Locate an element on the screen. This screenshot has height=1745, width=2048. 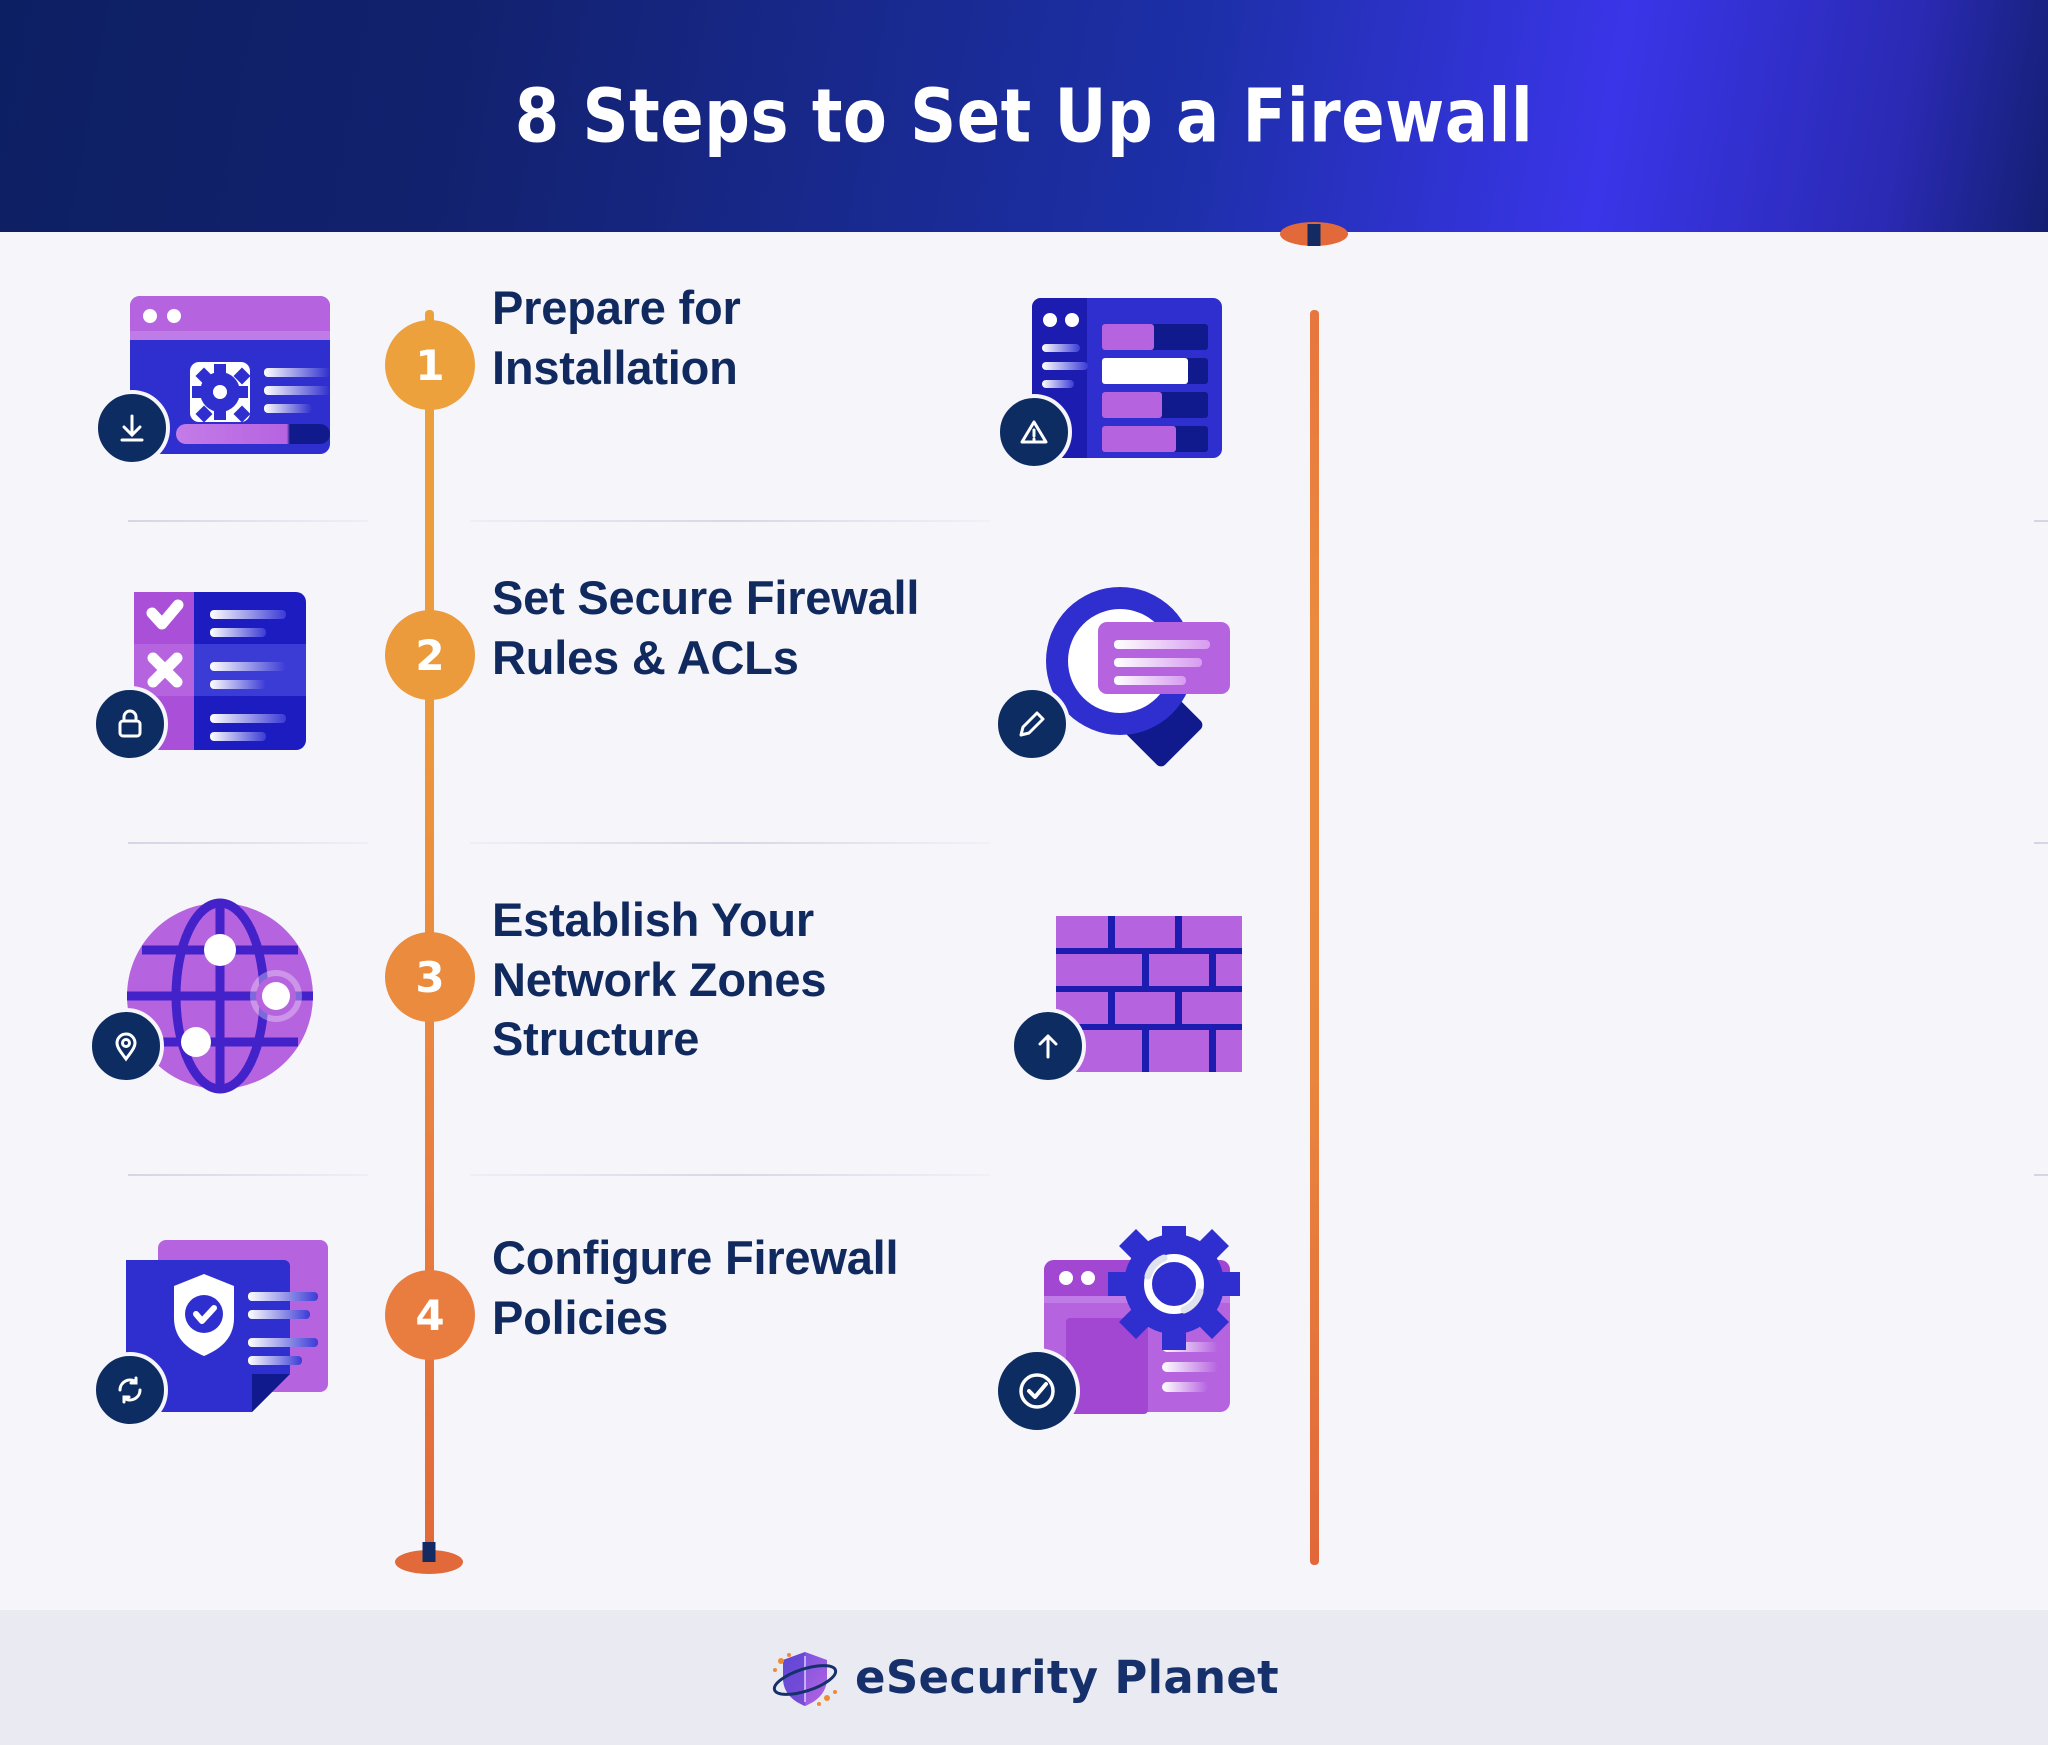
step-label-4: Configure Firewall Policies is located at coordinates (695, 1287).